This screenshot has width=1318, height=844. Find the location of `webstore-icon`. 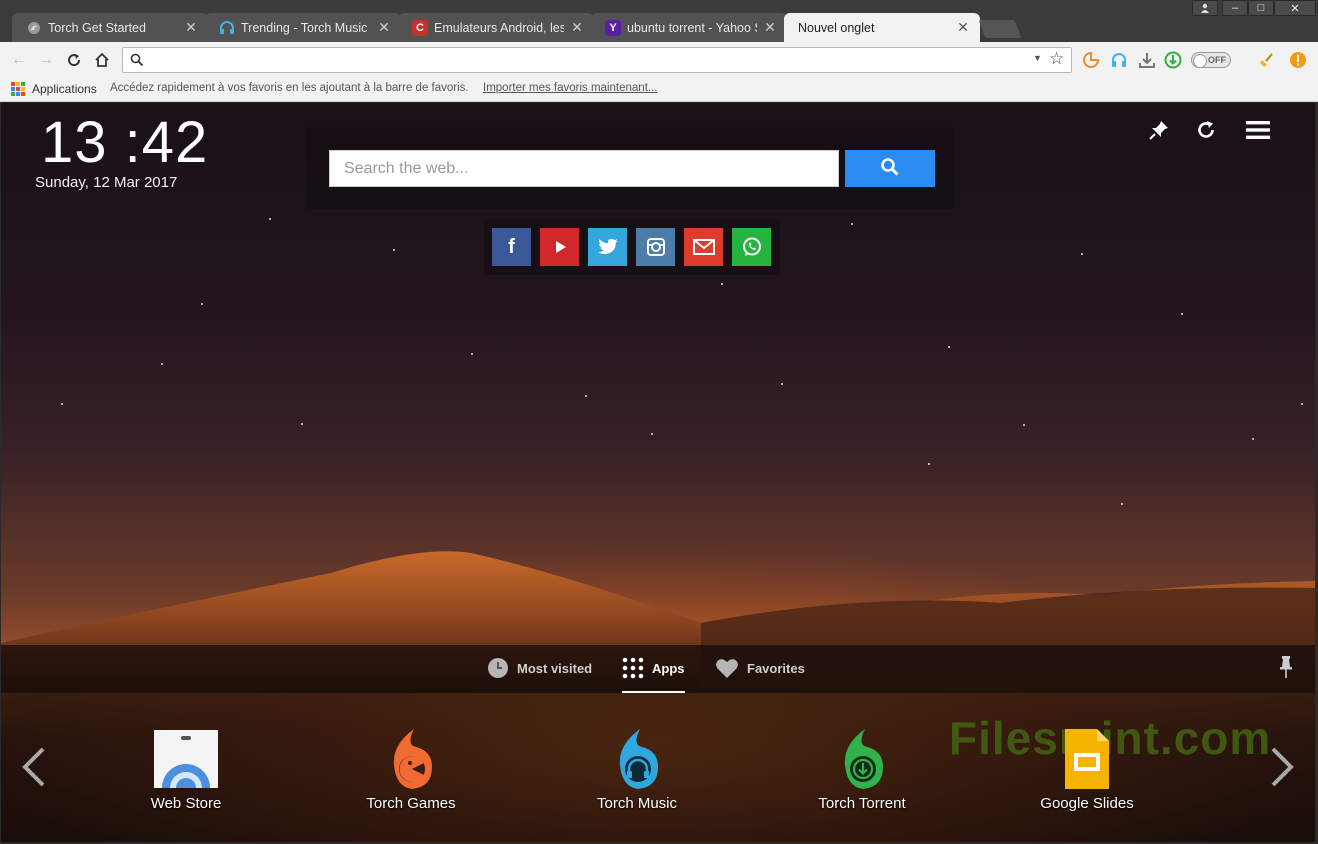

webstore-icon is located at coordinates (186, 759).